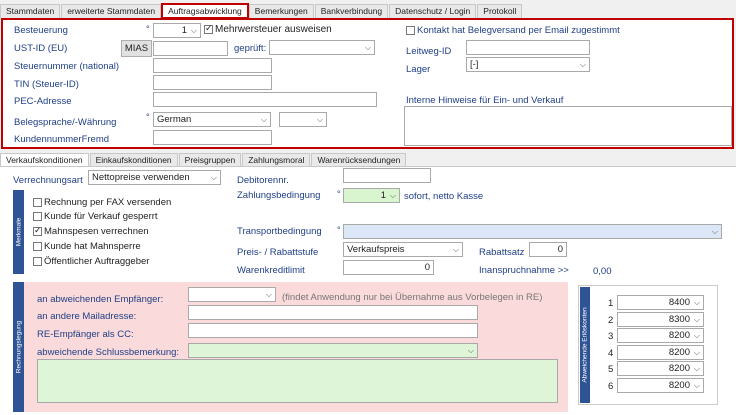 This screenshot has height=415, width=736. What do you see at coordinates (37, 246) in the screenshot?
I see `mahnsperre-checkbox` at bounding box center [37, 246].